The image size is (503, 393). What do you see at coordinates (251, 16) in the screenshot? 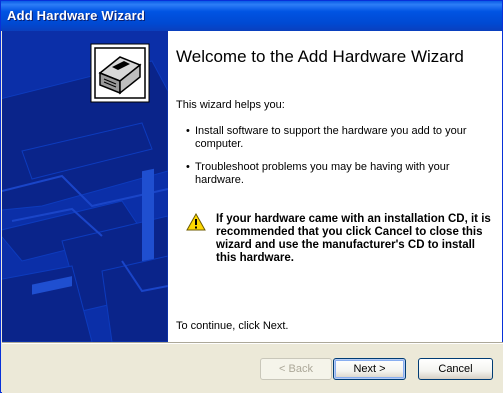
I see `title-bar: Add Hardware Wizard` at bounding box center [251, 16].